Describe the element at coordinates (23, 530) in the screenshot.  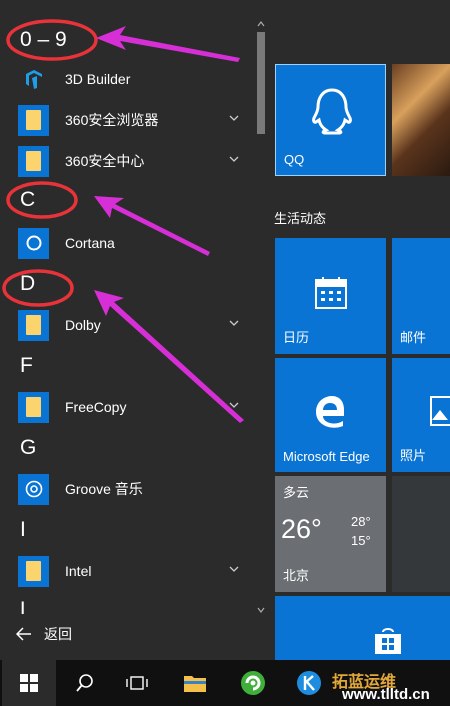
I see `group-header-i: I` at that location.